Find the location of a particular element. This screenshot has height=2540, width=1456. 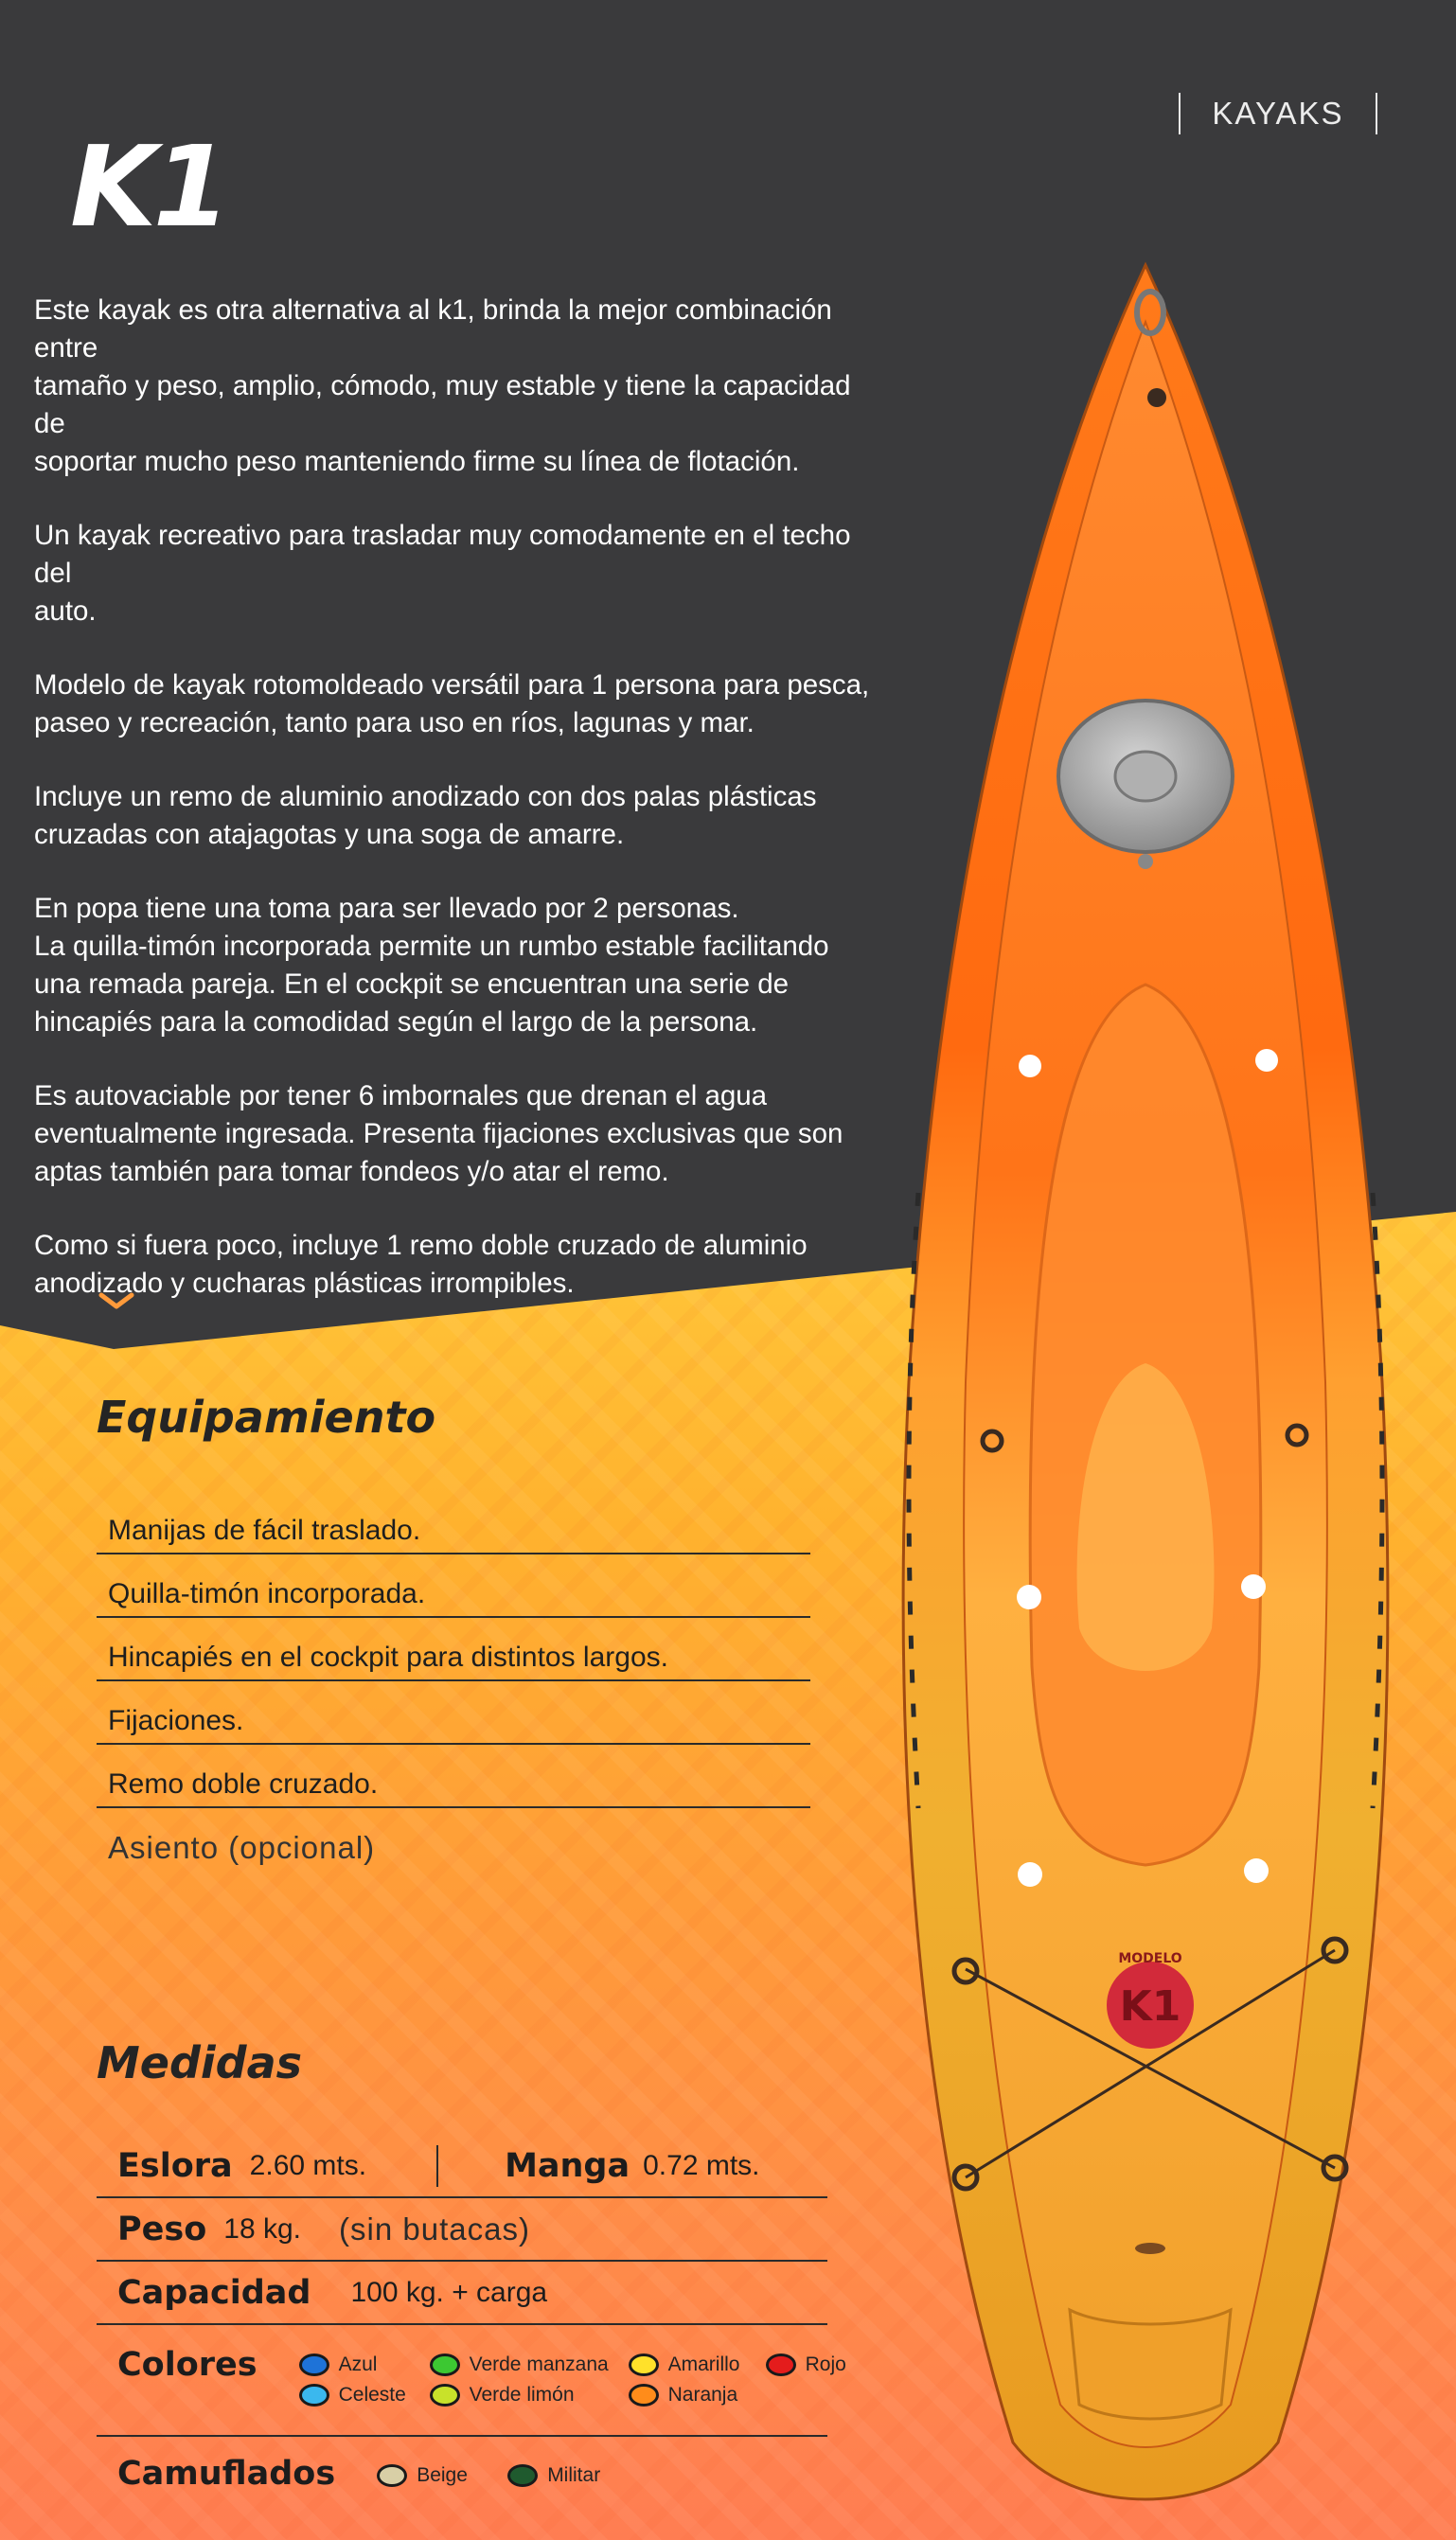

peso-note: (sin butacas) is located at coordinates (435, 2229).